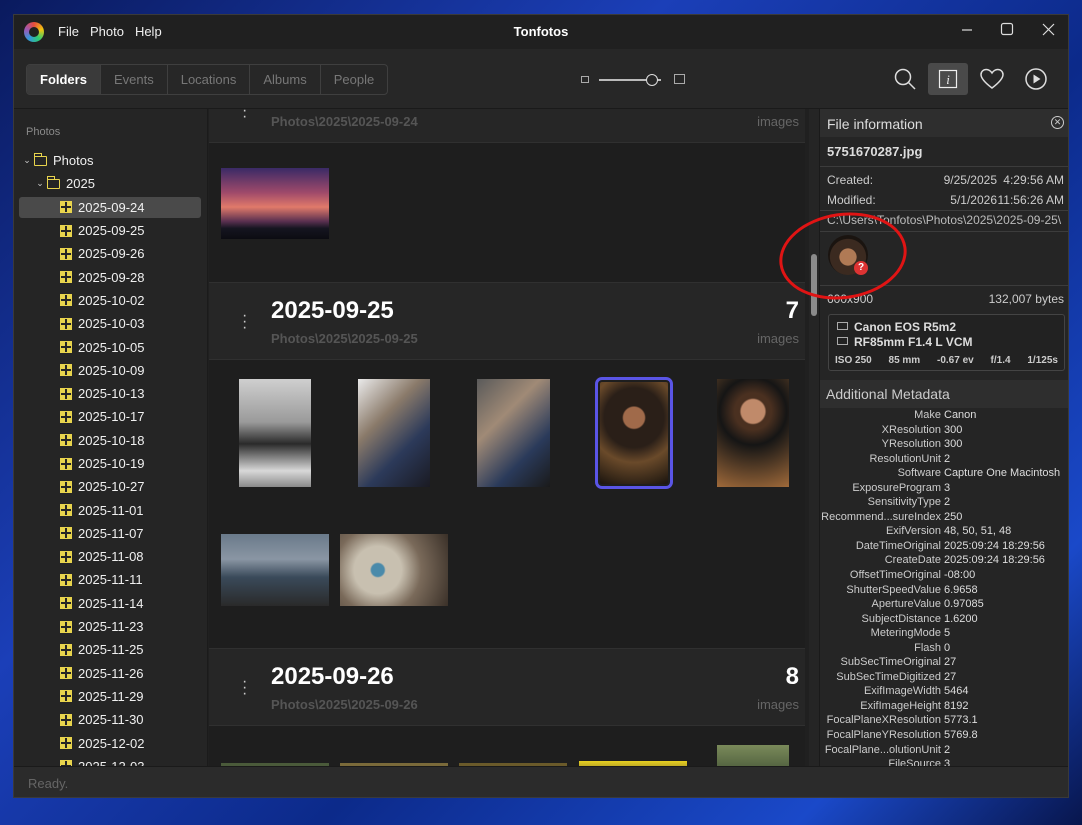 This screenshot has width=1082, height=825. Describe the element at coordinates (944, 663) in the screenshot. I see `metadata-row: SubSecTimeOriginal 27` at that location.